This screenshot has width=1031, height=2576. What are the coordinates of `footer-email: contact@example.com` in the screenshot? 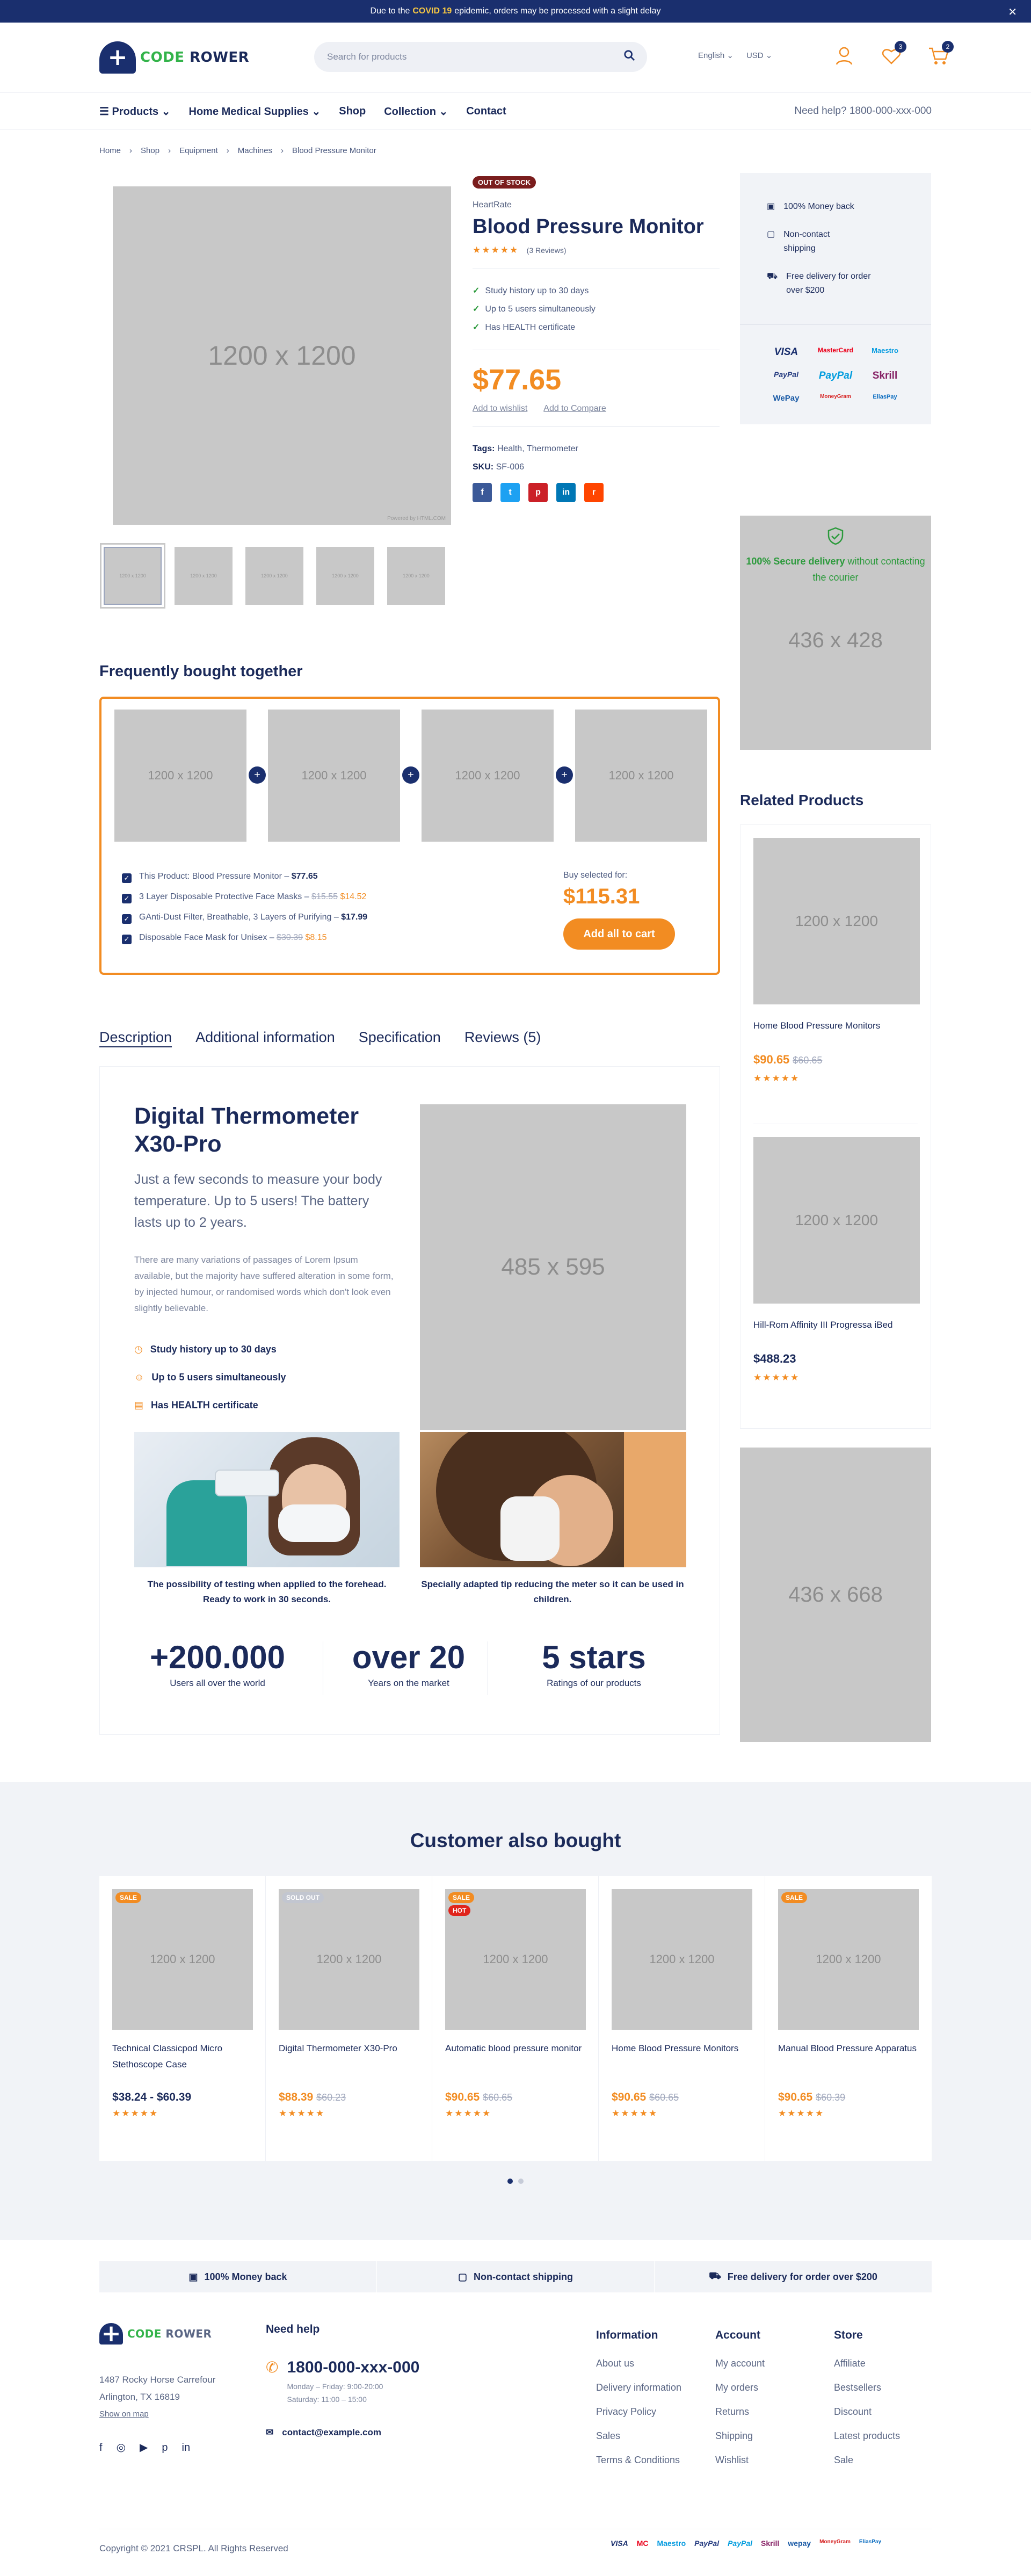 It's located at (331, 2432).